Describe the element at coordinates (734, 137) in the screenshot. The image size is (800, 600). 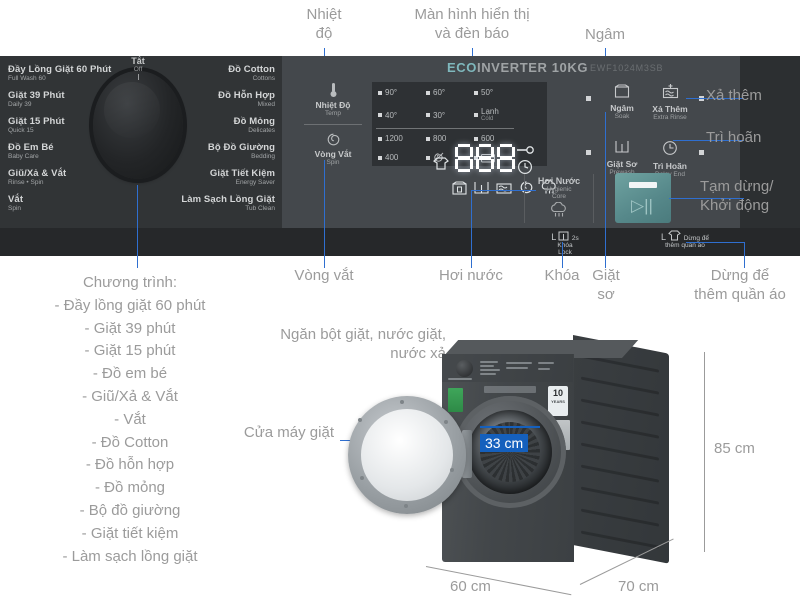
I see `callout-delay: Trì hoãn` at that location.